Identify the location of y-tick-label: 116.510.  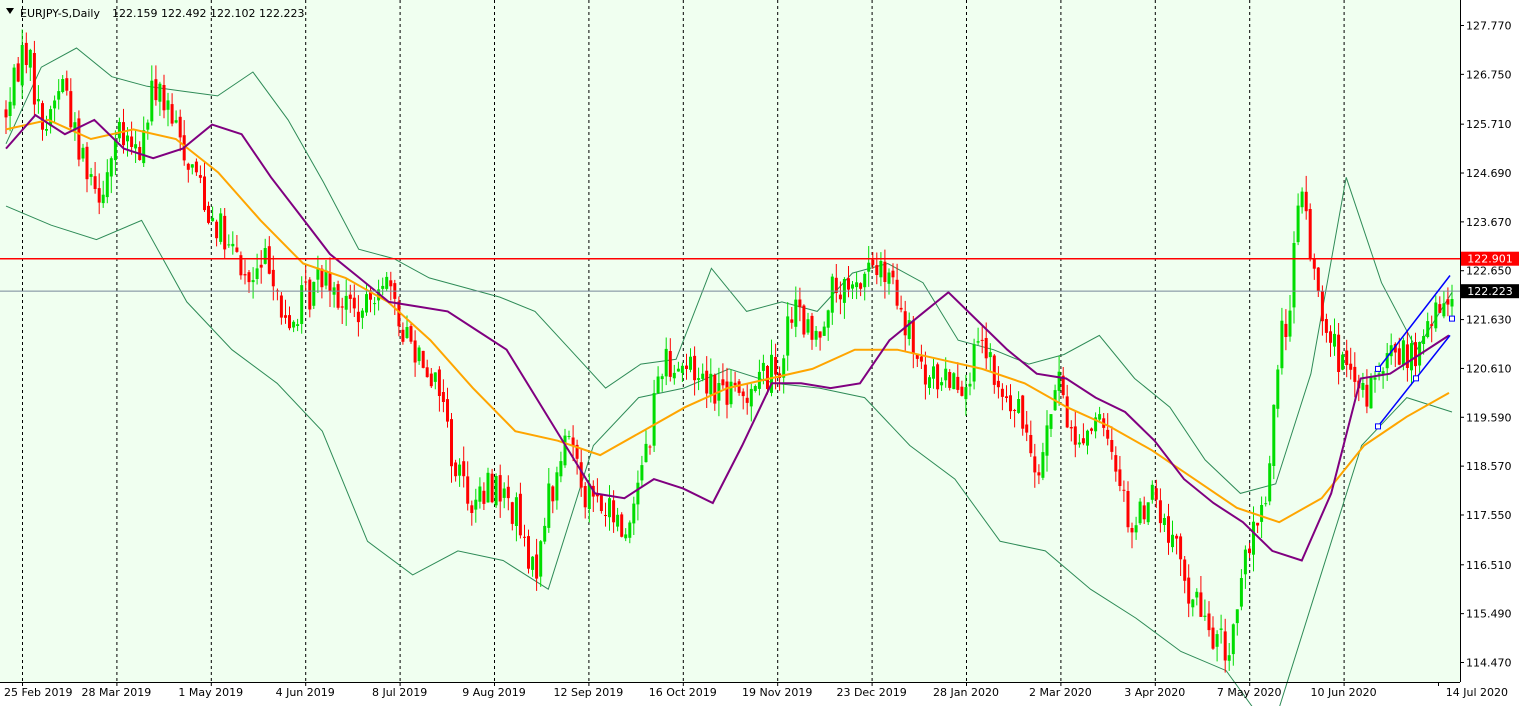
(1489, 565).